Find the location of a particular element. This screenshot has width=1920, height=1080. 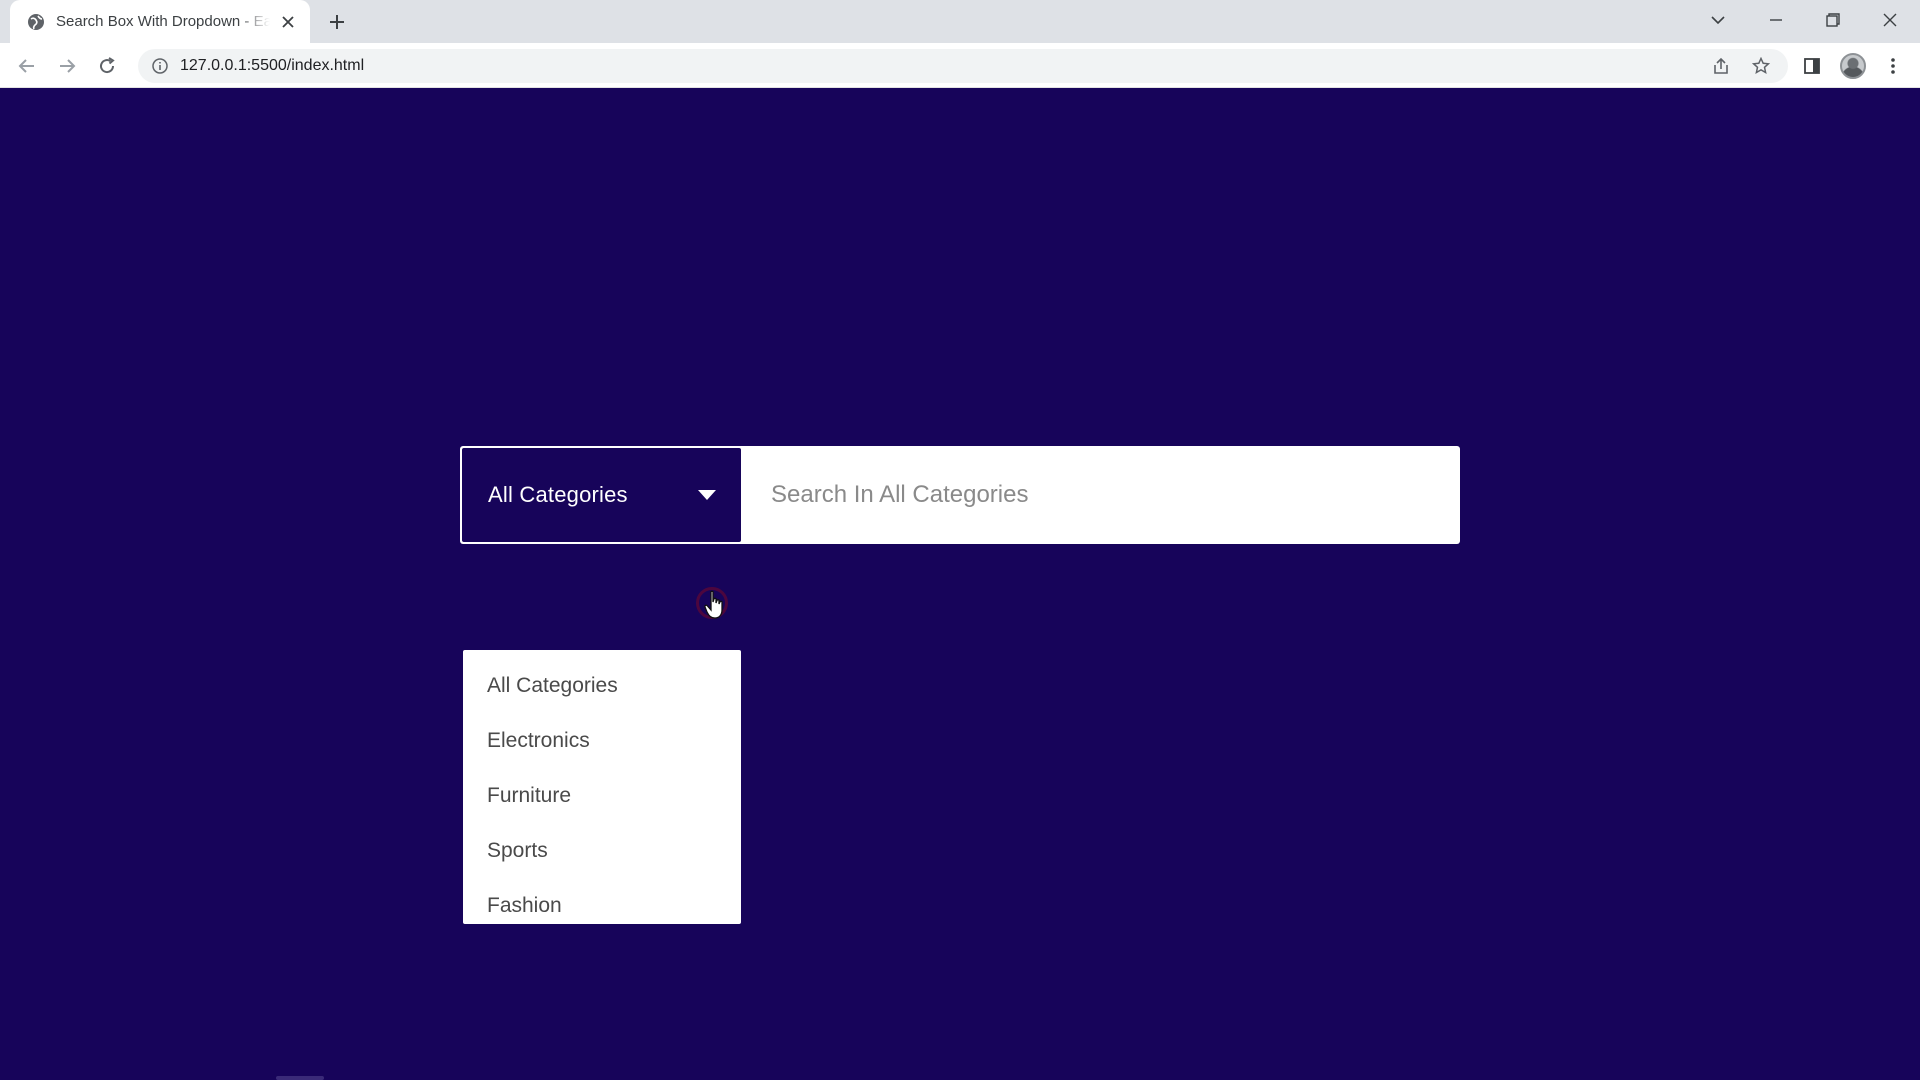

dropdown-item-fashion: Fashion is located at coordinates (602, 905).